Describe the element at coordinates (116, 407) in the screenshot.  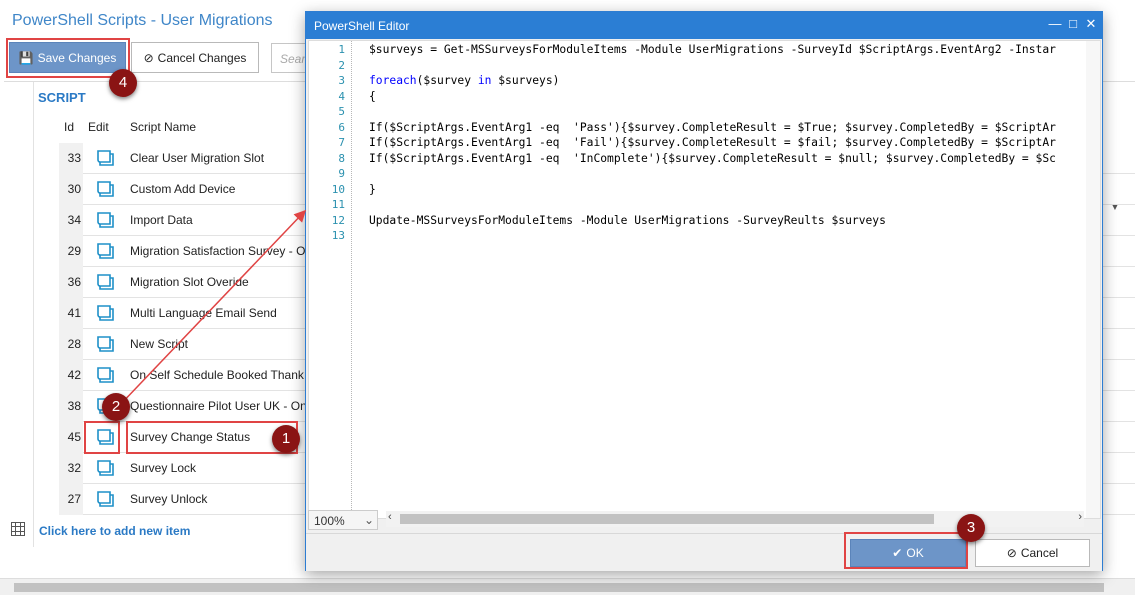
I see `annotation-badge-2: 2` at that location.